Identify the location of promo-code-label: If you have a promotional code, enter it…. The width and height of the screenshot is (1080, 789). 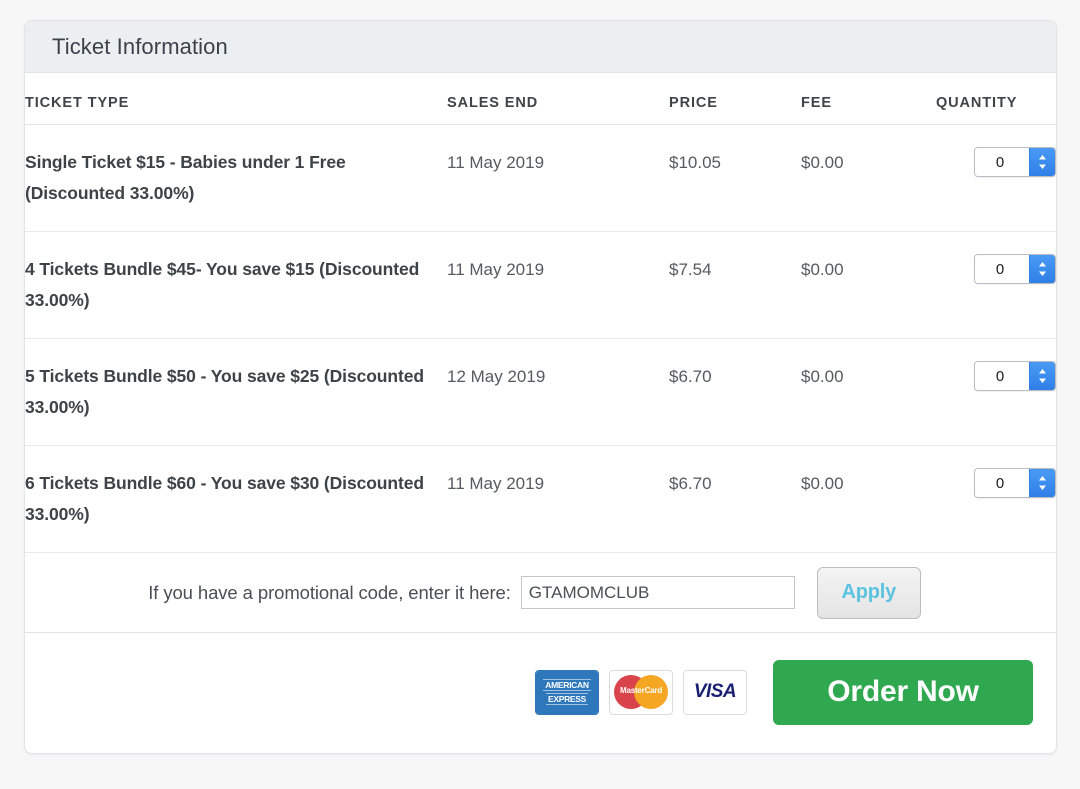
(329, 592).